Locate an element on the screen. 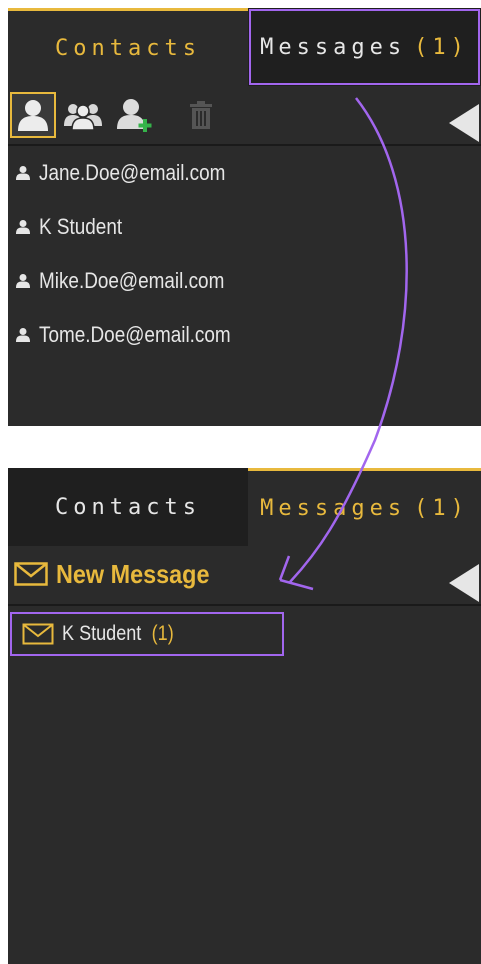 The image size is (481, 964). contact-label: Tome.Doe@email.com is located at coordinates (135, 334).